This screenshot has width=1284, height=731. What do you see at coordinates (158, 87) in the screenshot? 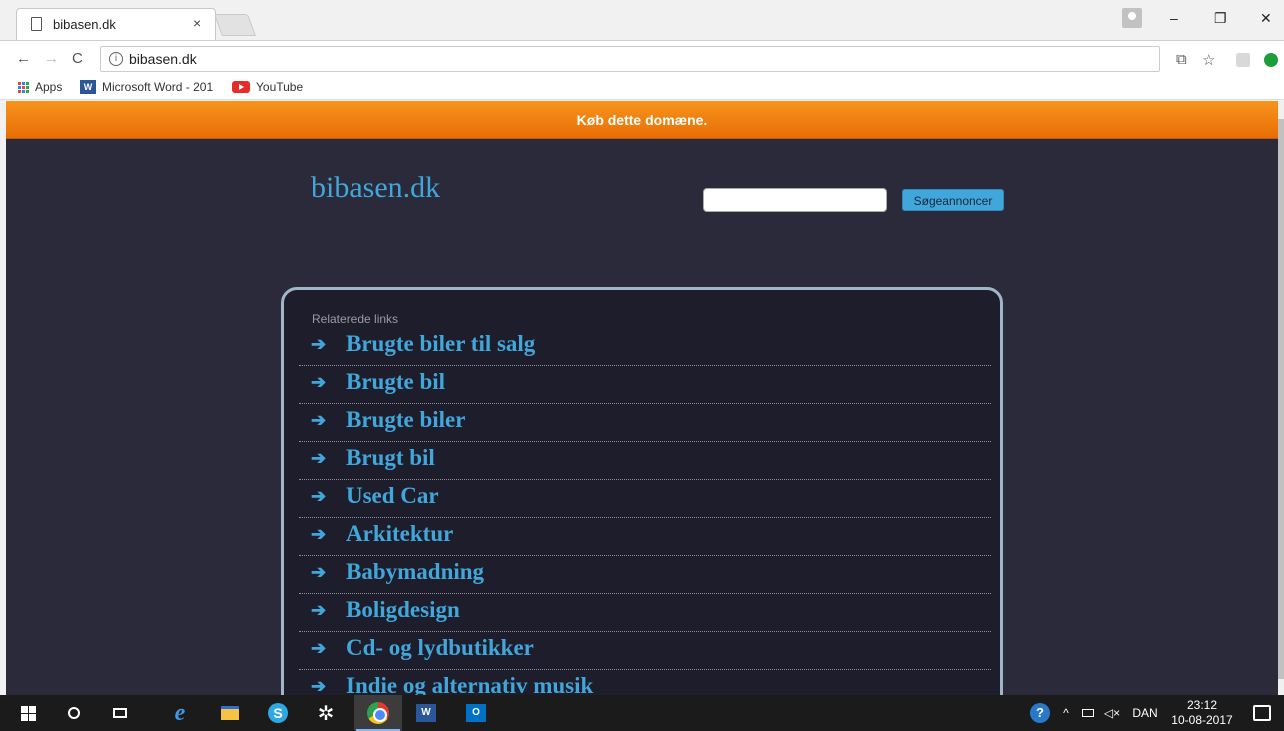
I see `bookmark-label: Microsoft Word - 201` at bounding box center [158, 87].